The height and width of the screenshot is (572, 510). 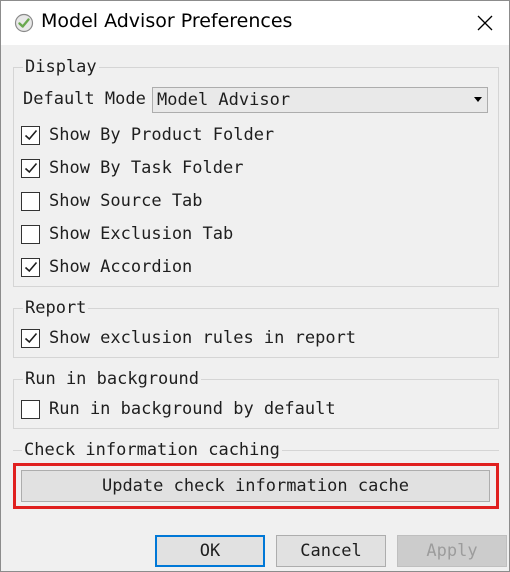 I want to click on report-legend: Report, so click(x=56, y=308).